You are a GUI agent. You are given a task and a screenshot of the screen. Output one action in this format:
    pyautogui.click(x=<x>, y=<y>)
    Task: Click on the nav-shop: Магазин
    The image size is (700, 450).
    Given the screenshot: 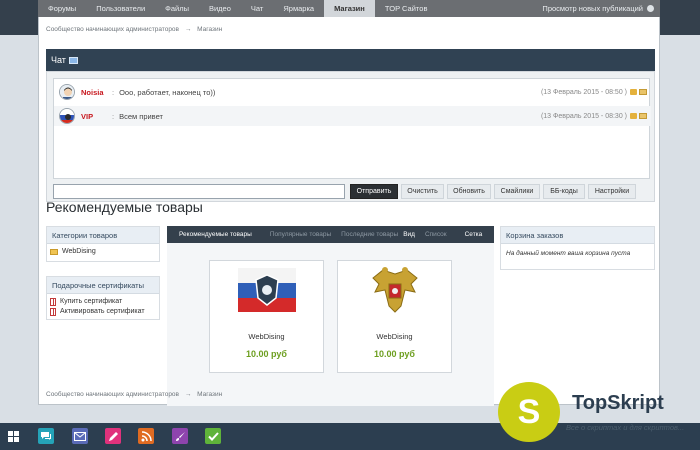 What is the action you would take?
    pyautogui.click(x=349, y=8)
    